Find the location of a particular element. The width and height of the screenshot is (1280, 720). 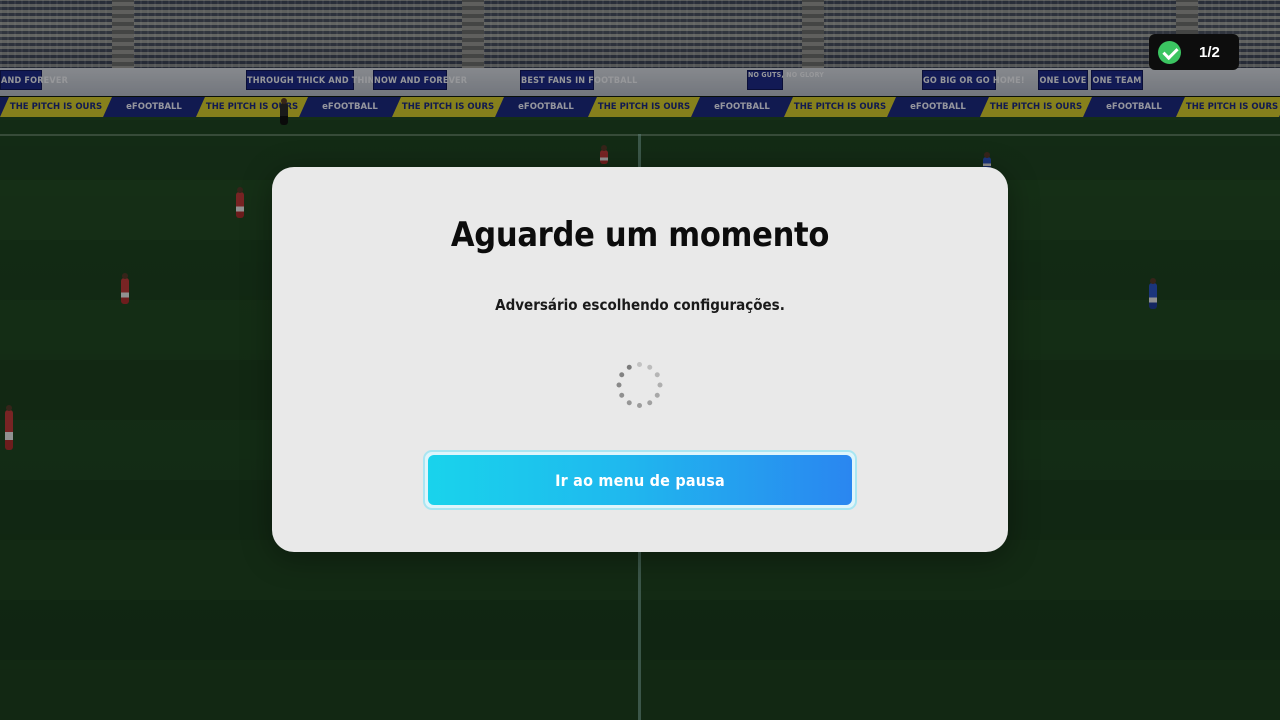

pause-menu-button-label: Ir ao menu de pausa is located at coordinates (640, 480).